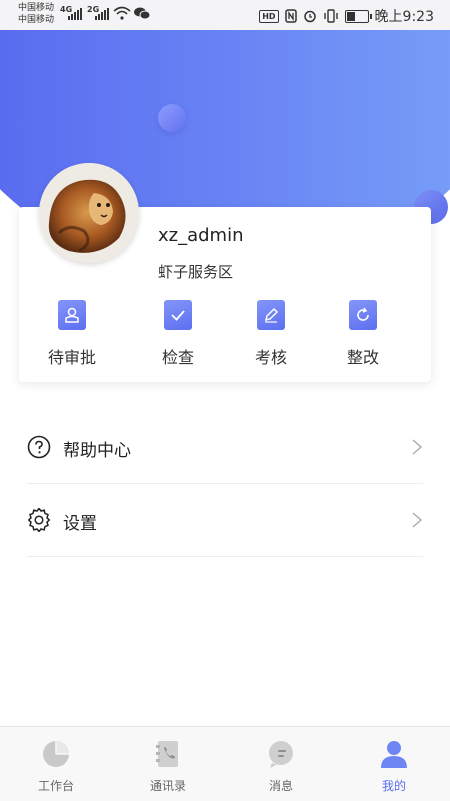 Image resolution: width=450 pixels, height=801 pixels. Describe the element at coordinates (201, 235) in the screenshot. I see `username: xz_admin` at that location.